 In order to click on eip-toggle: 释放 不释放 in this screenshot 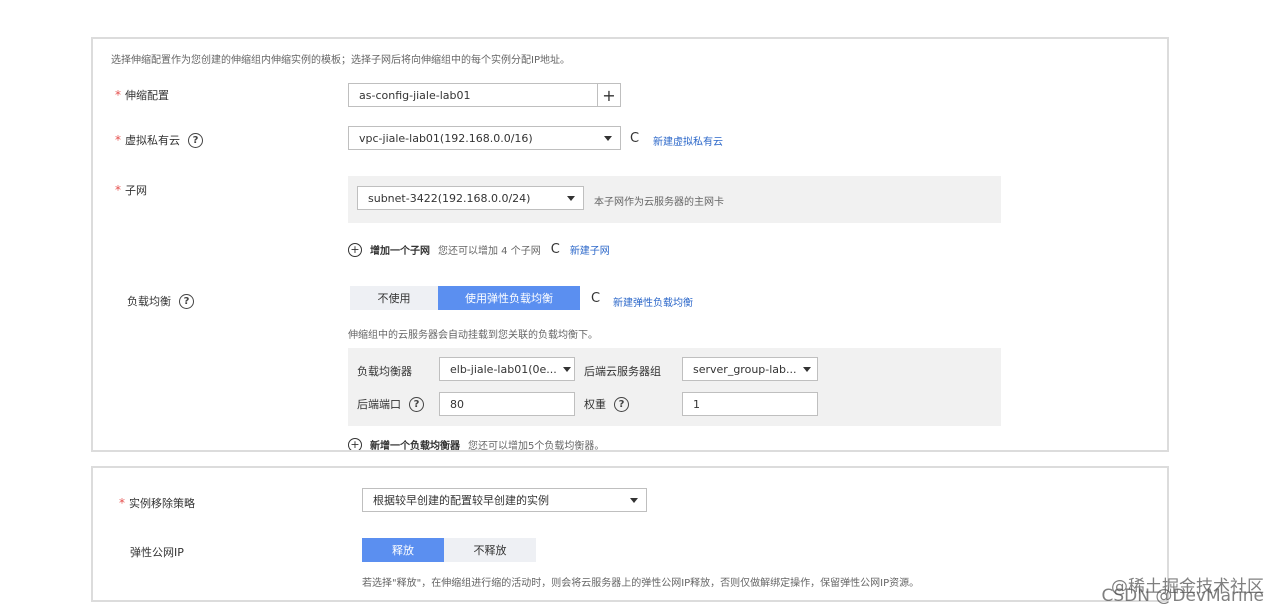, I will do `click(449, 550)`.